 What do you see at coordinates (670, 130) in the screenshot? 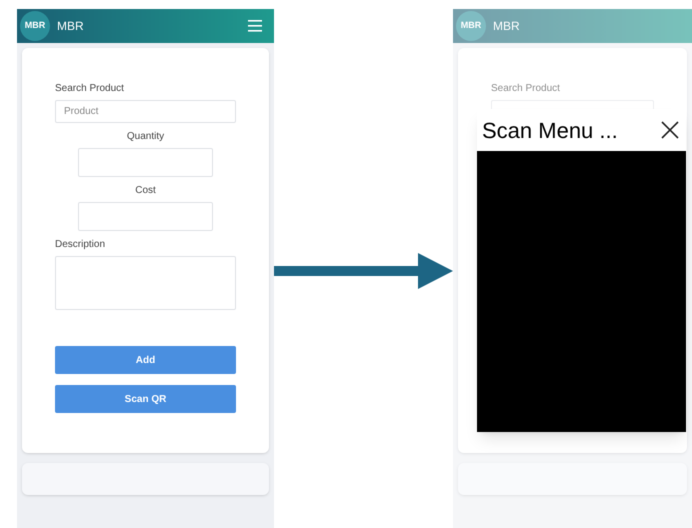
I see `close-icon` at bounding box center [670, 130].